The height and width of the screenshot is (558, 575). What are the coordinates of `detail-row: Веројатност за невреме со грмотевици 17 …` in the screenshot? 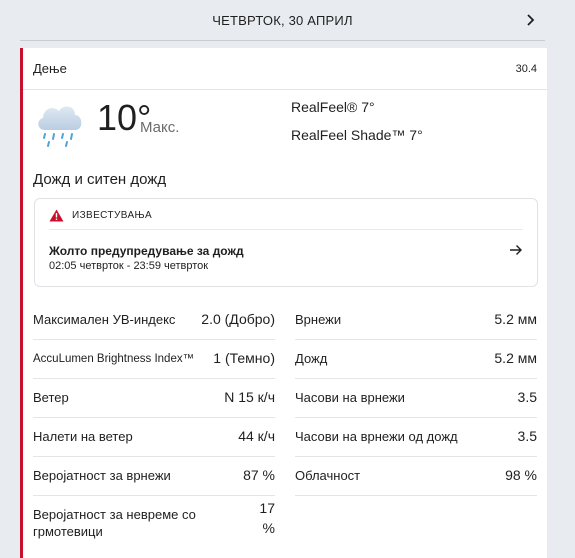 It's located at (154, 526).